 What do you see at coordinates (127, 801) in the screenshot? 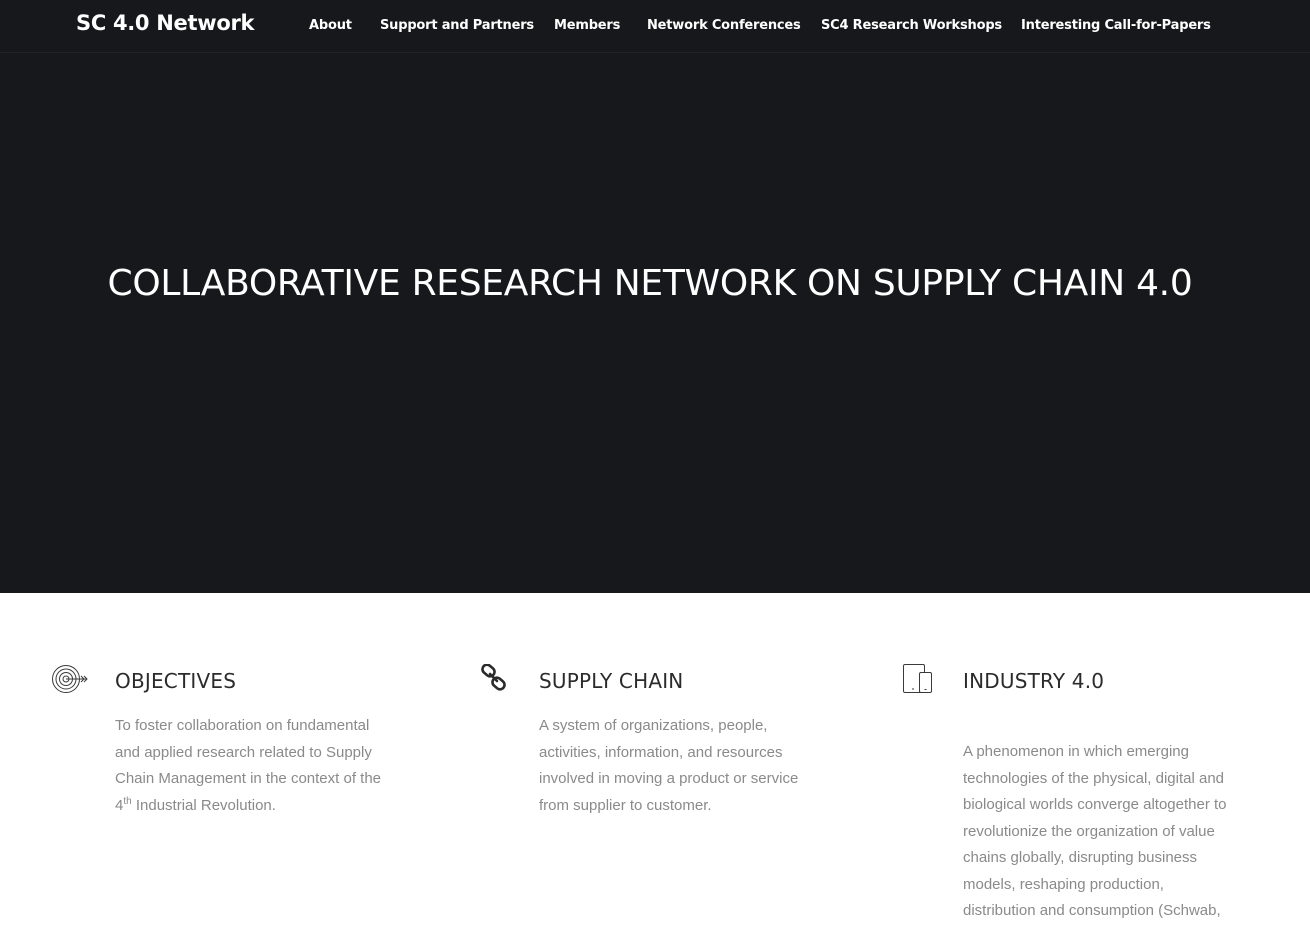
I see `feature-text-objectives-sup: th` at bounding box center [127, 801].